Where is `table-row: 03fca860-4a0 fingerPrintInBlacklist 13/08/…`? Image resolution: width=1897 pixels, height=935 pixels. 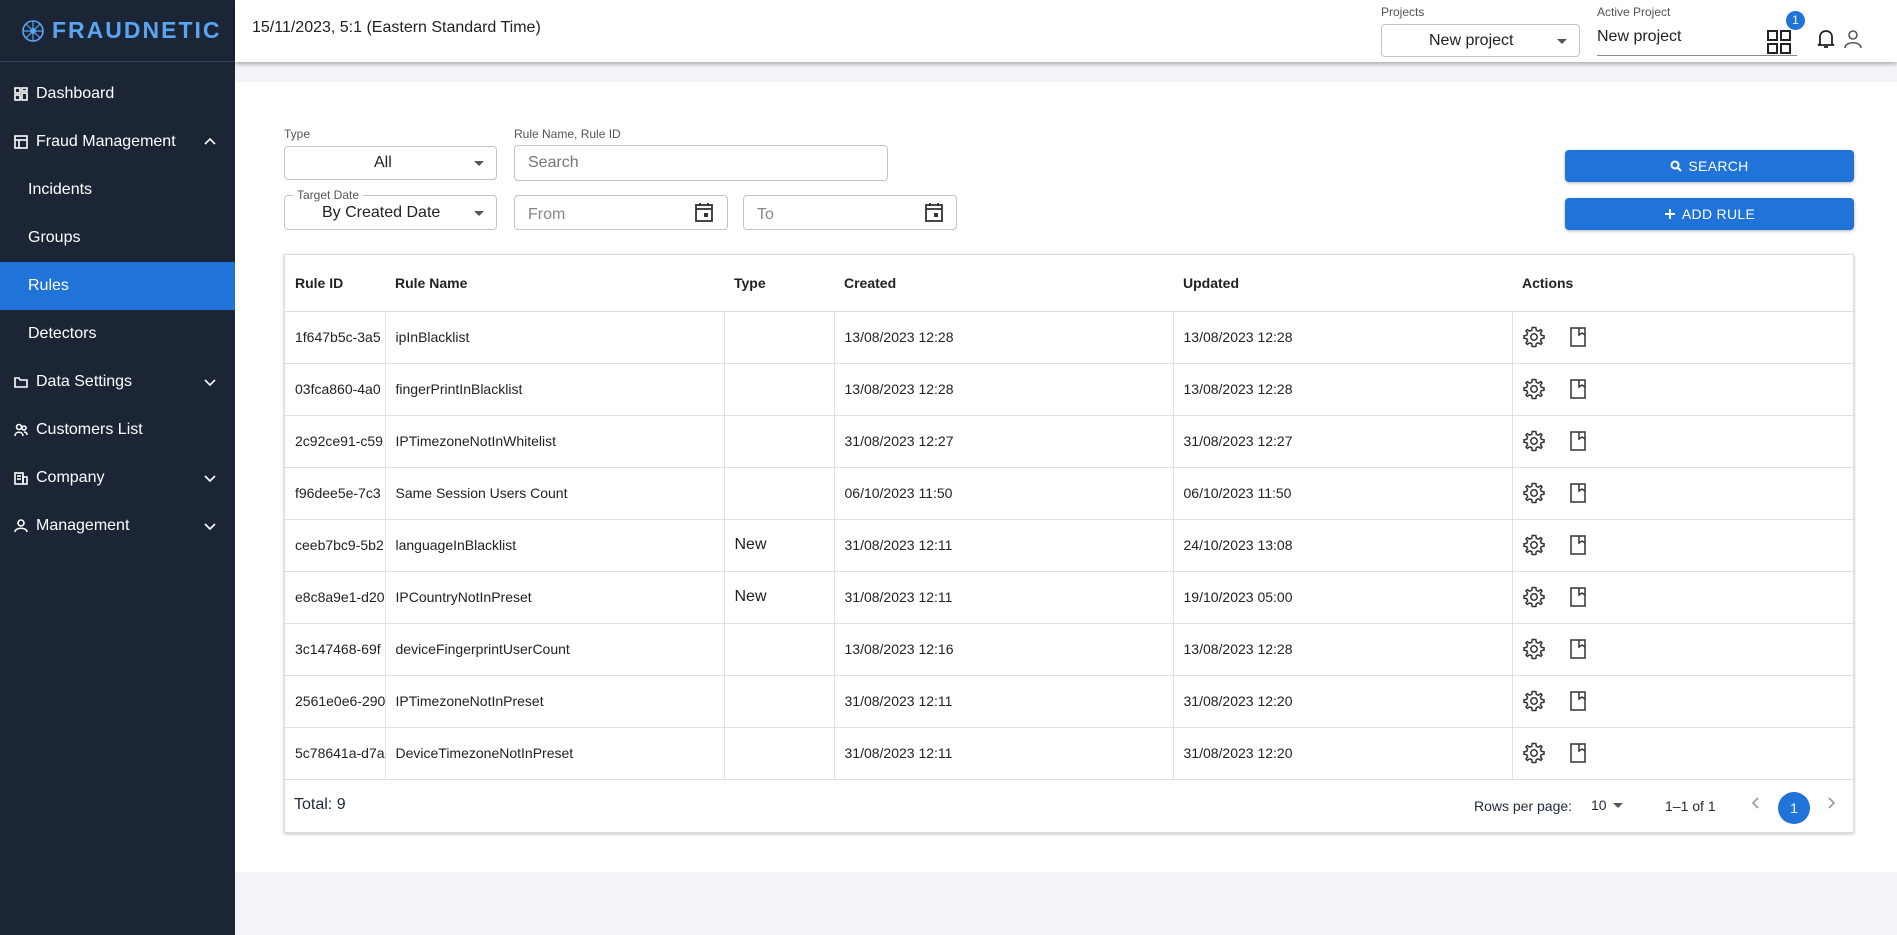
table-row: 03fca860-4a0 fingerPrintInBlacklist 13/08/… is located at coordinates (1070, 389).